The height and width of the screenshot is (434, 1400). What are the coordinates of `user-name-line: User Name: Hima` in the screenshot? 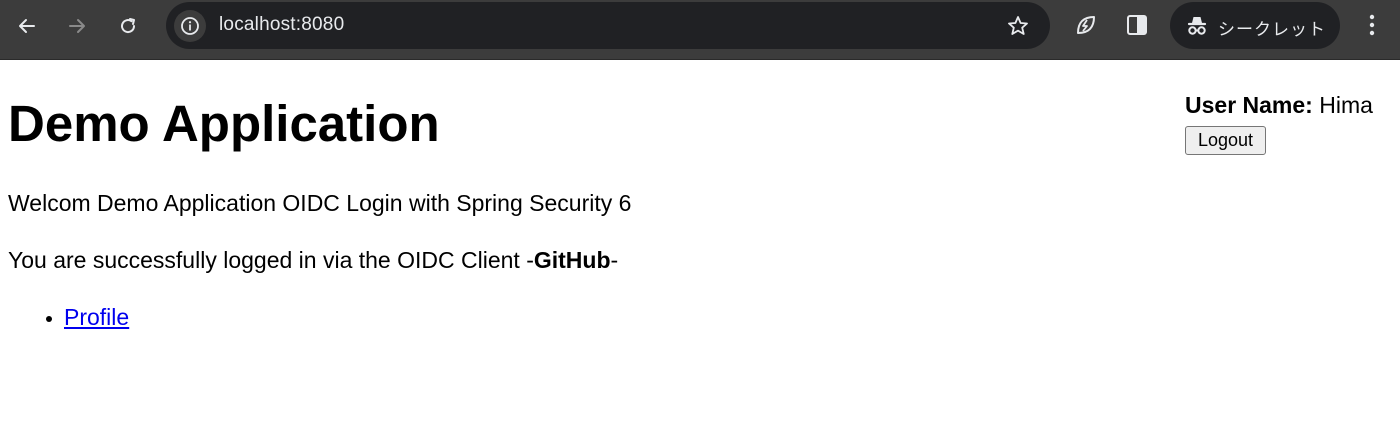 It's located at (1279, 105).